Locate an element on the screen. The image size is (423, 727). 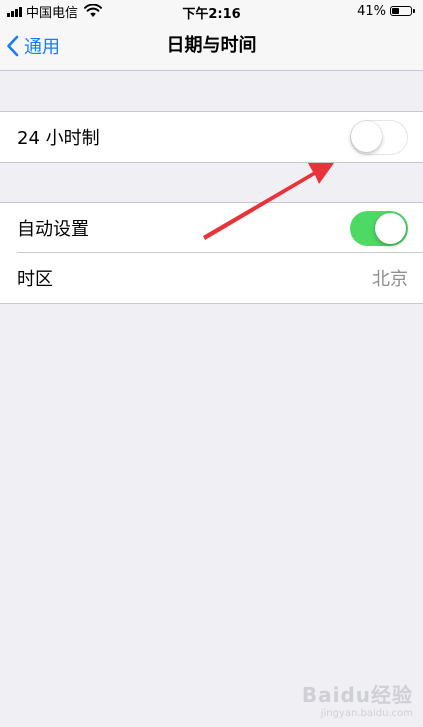
page-title: 日期与时间 is located at coordinates (211, 45).